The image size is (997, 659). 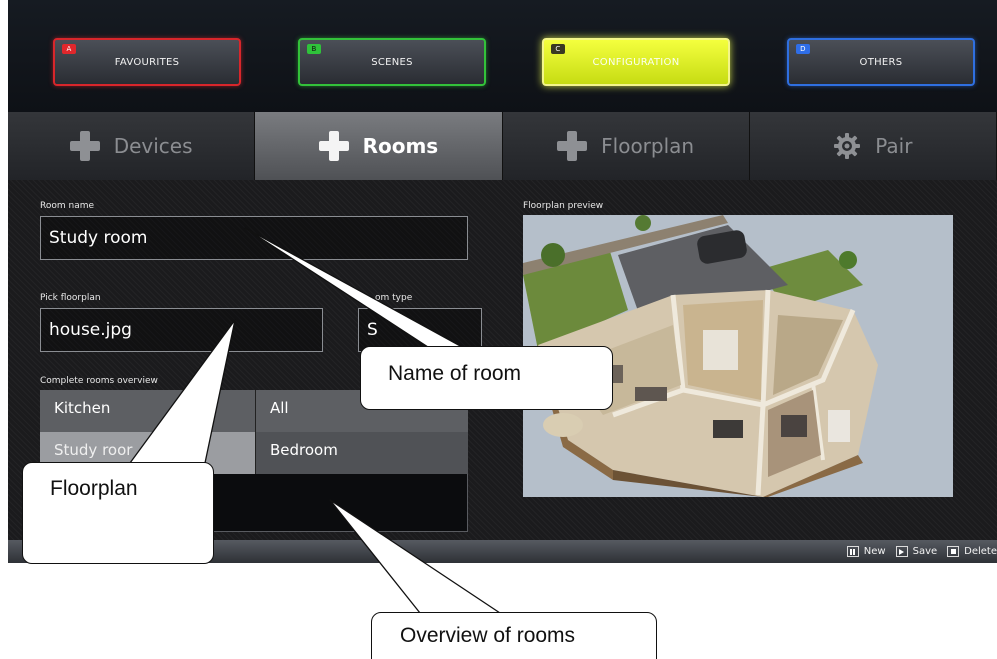 What do you see at coordinates (488, 635) in the screenshot?
I see `overview-of-rooms-callout-text: Overview of rooms` at bounding box center [488, 635].